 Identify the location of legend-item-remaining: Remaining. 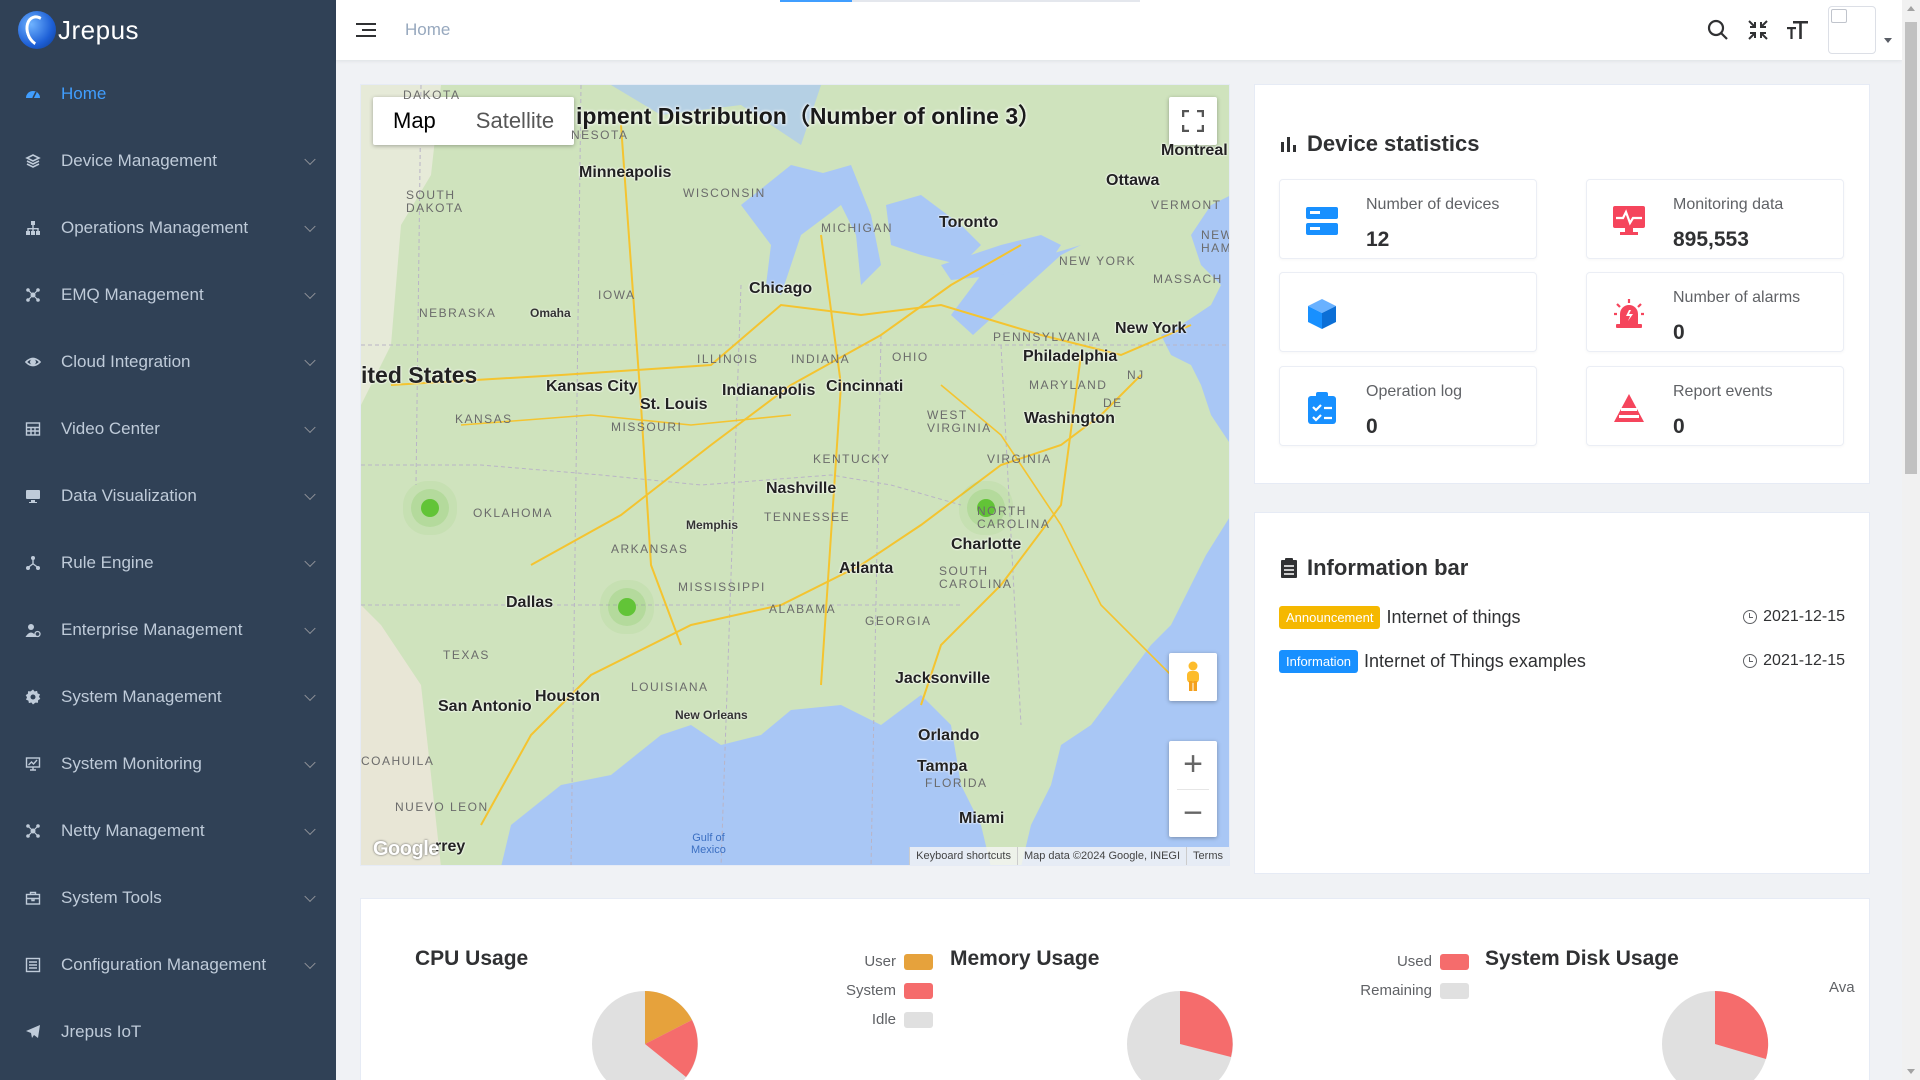
(1380, 990).